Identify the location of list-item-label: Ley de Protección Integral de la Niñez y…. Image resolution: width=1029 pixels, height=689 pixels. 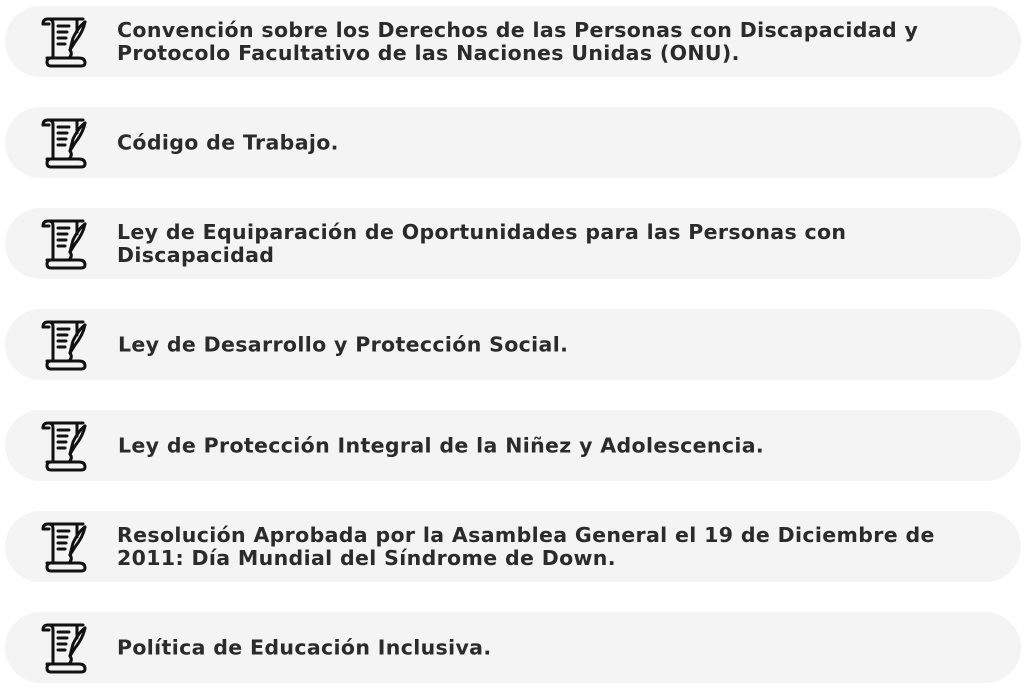
(441, 445).